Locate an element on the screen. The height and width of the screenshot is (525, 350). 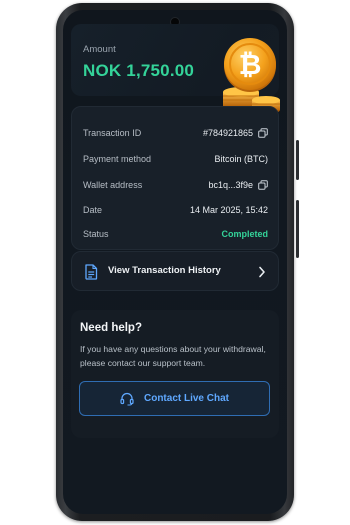
status-label: Status is located at coordinates (96, 234).